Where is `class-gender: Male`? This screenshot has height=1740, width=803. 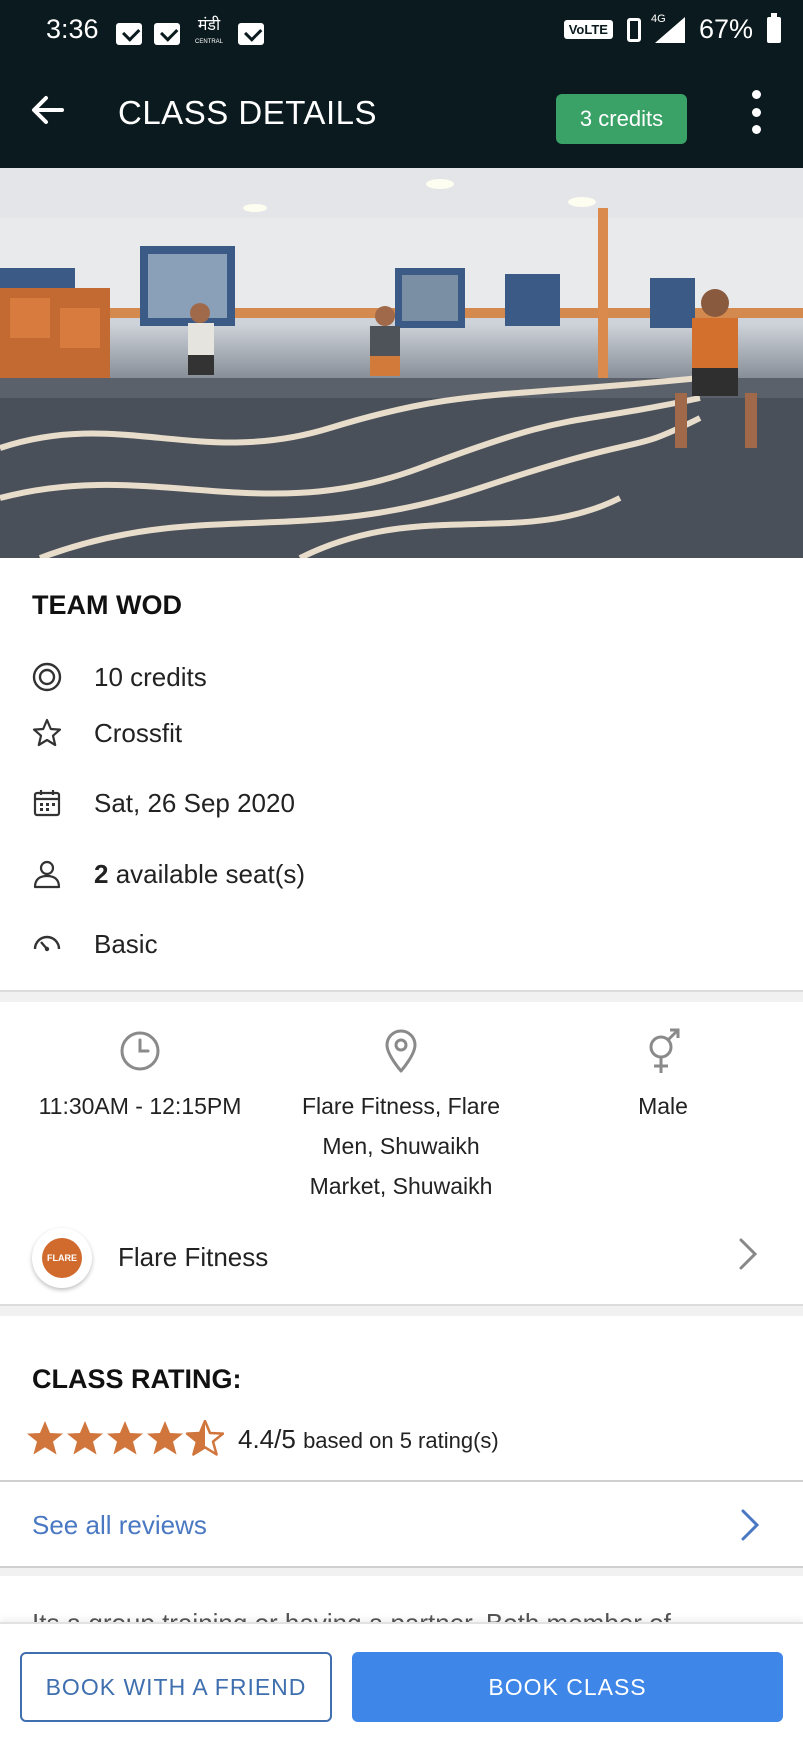 class-gender: Male is located at coordinates (663, 1106).